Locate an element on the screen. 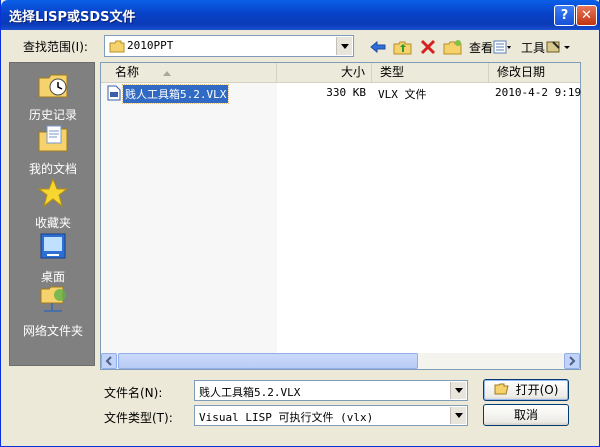  place-label: 收藏夹 is located at coordinates (52, 223).